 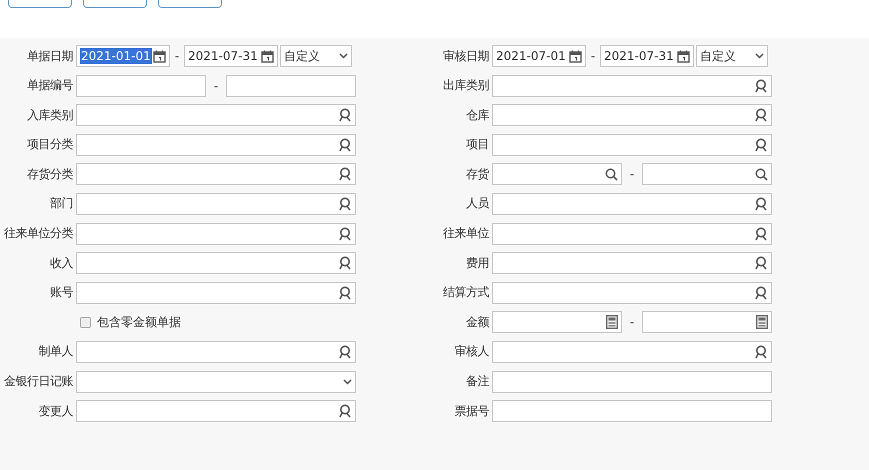 I want to click on field-label: 项目分类, so click(x=50, y=145).